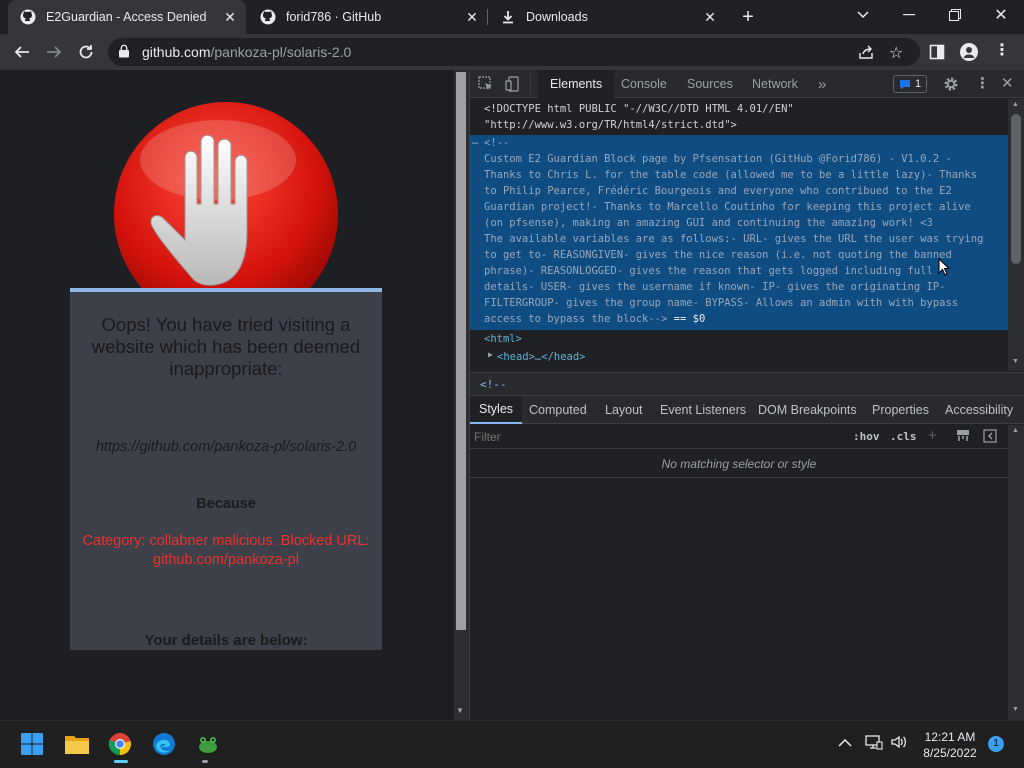 This screenshot has height=768, width=1024. Describe the element at coordinates (845, 744) in the screenshot. I see `show-hidden-icons-chevron-icon` at that location.